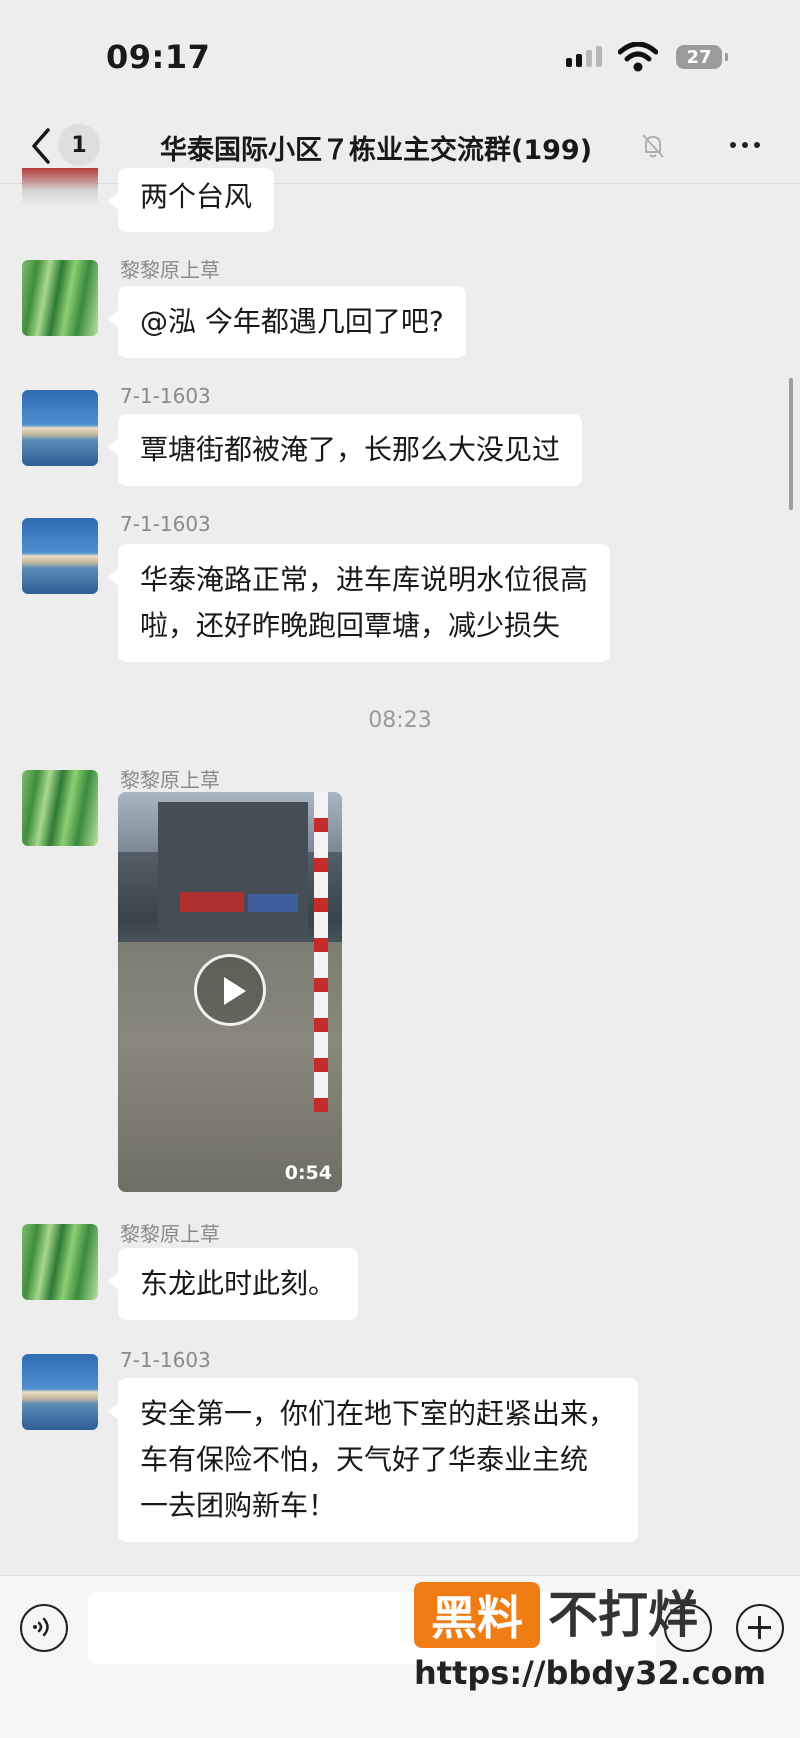 This screenshot has width=800, height=1738. I want to click on chat-title: 华泰国际小区７栋业主交流群(199), so click(376, 147).